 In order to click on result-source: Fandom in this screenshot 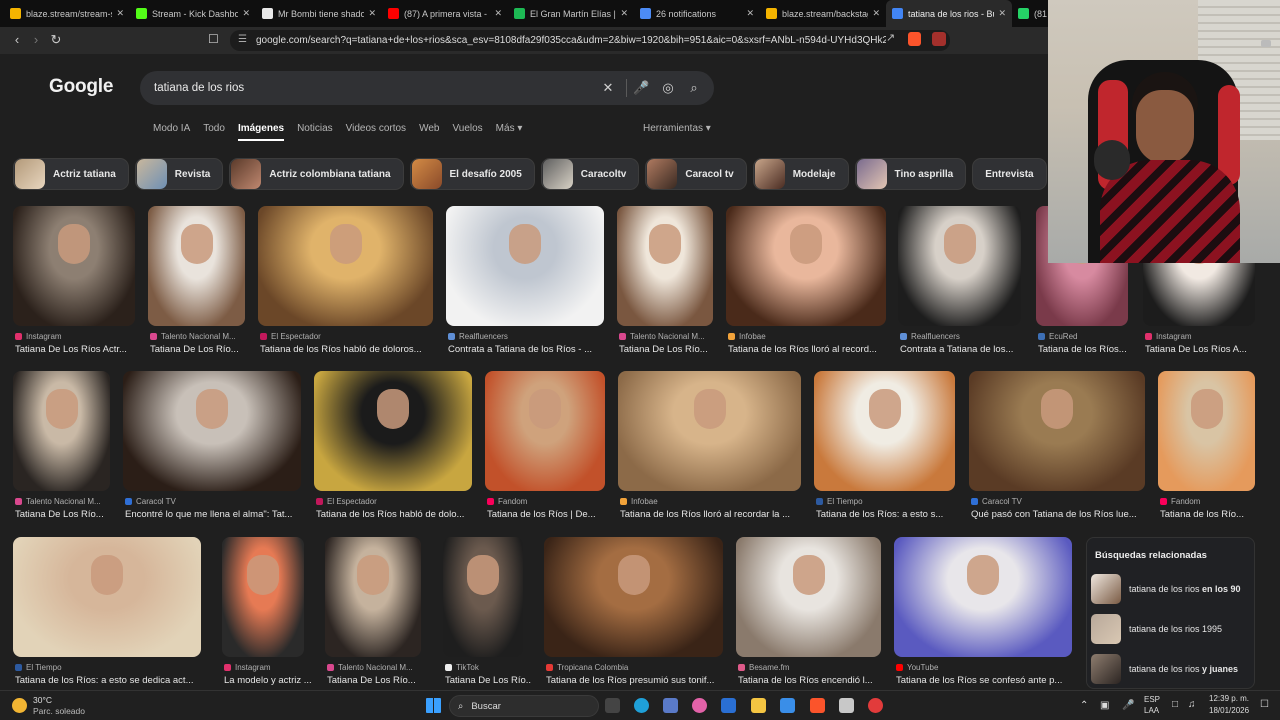, I will do `click(547, 501)`.